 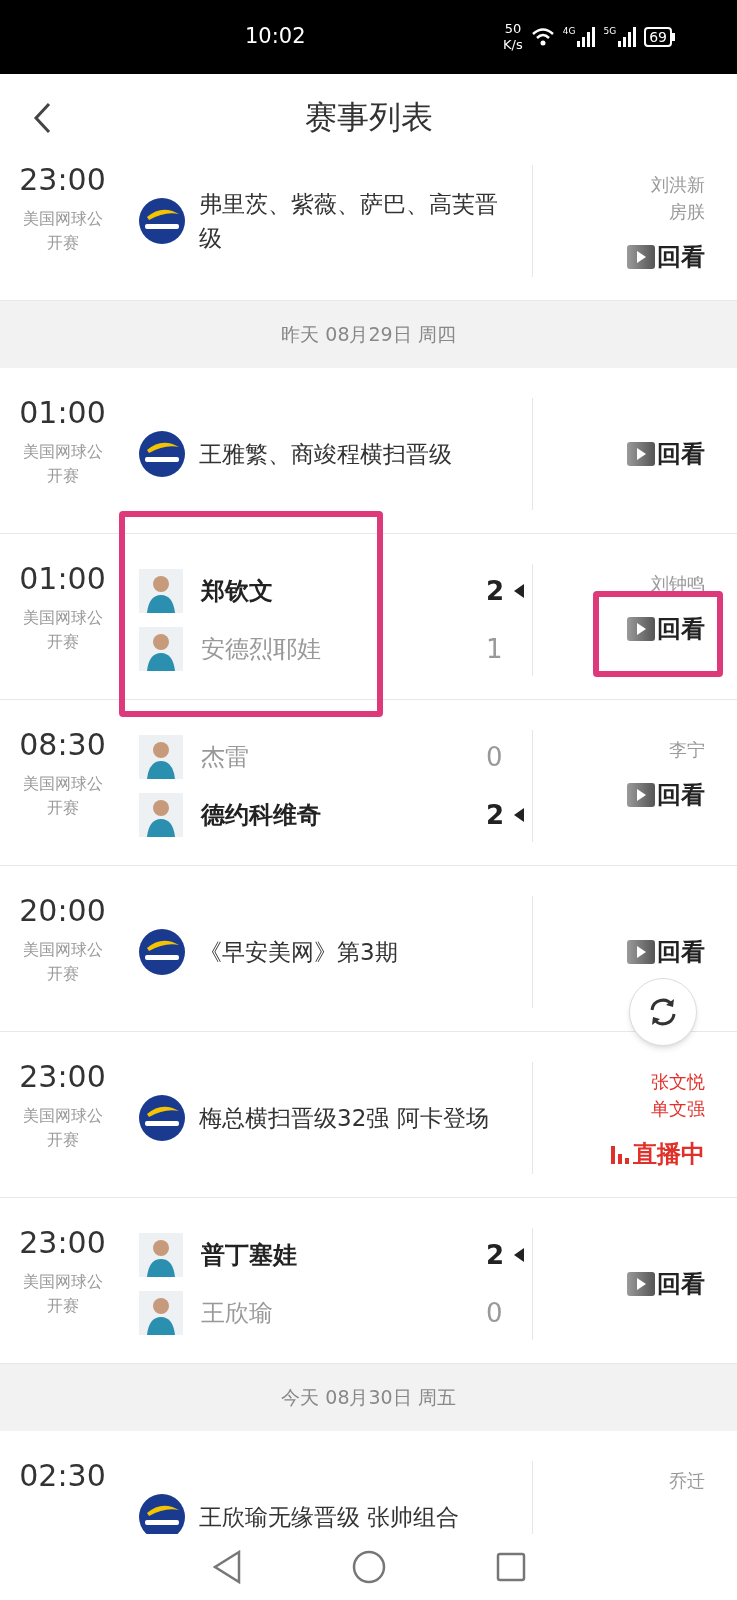 What do you see at coordinates (225, 757) in the screenshot?
I see `player-name: 杰雷` at bounding box center [225, 757].